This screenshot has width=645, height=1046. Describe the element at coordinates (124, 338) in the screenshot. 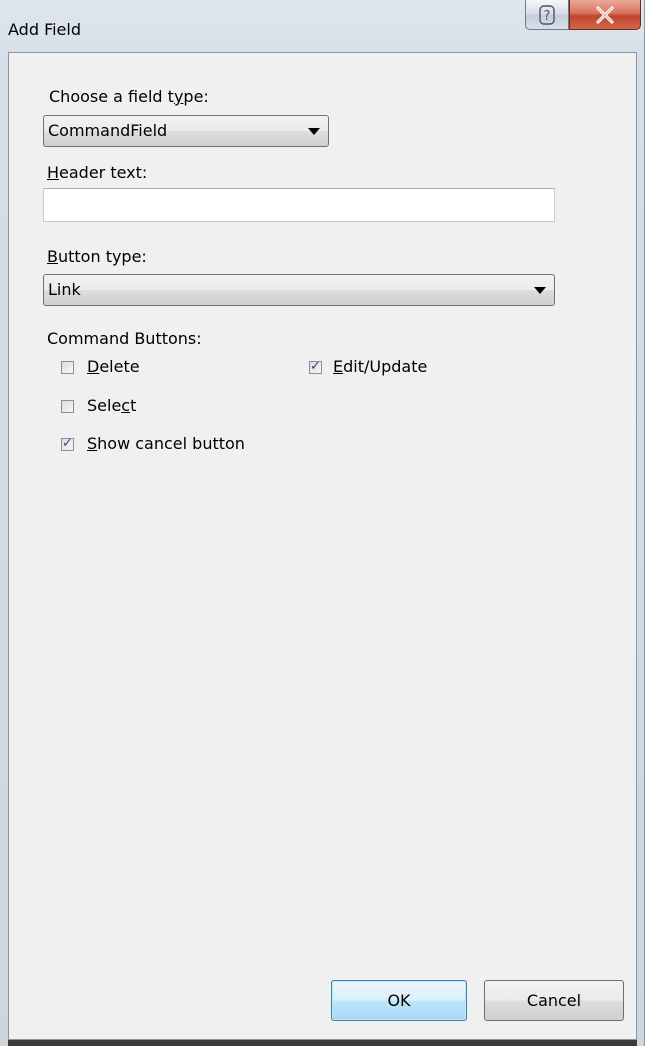

I see `command-buttons-label: Command Buttons:` at that location.